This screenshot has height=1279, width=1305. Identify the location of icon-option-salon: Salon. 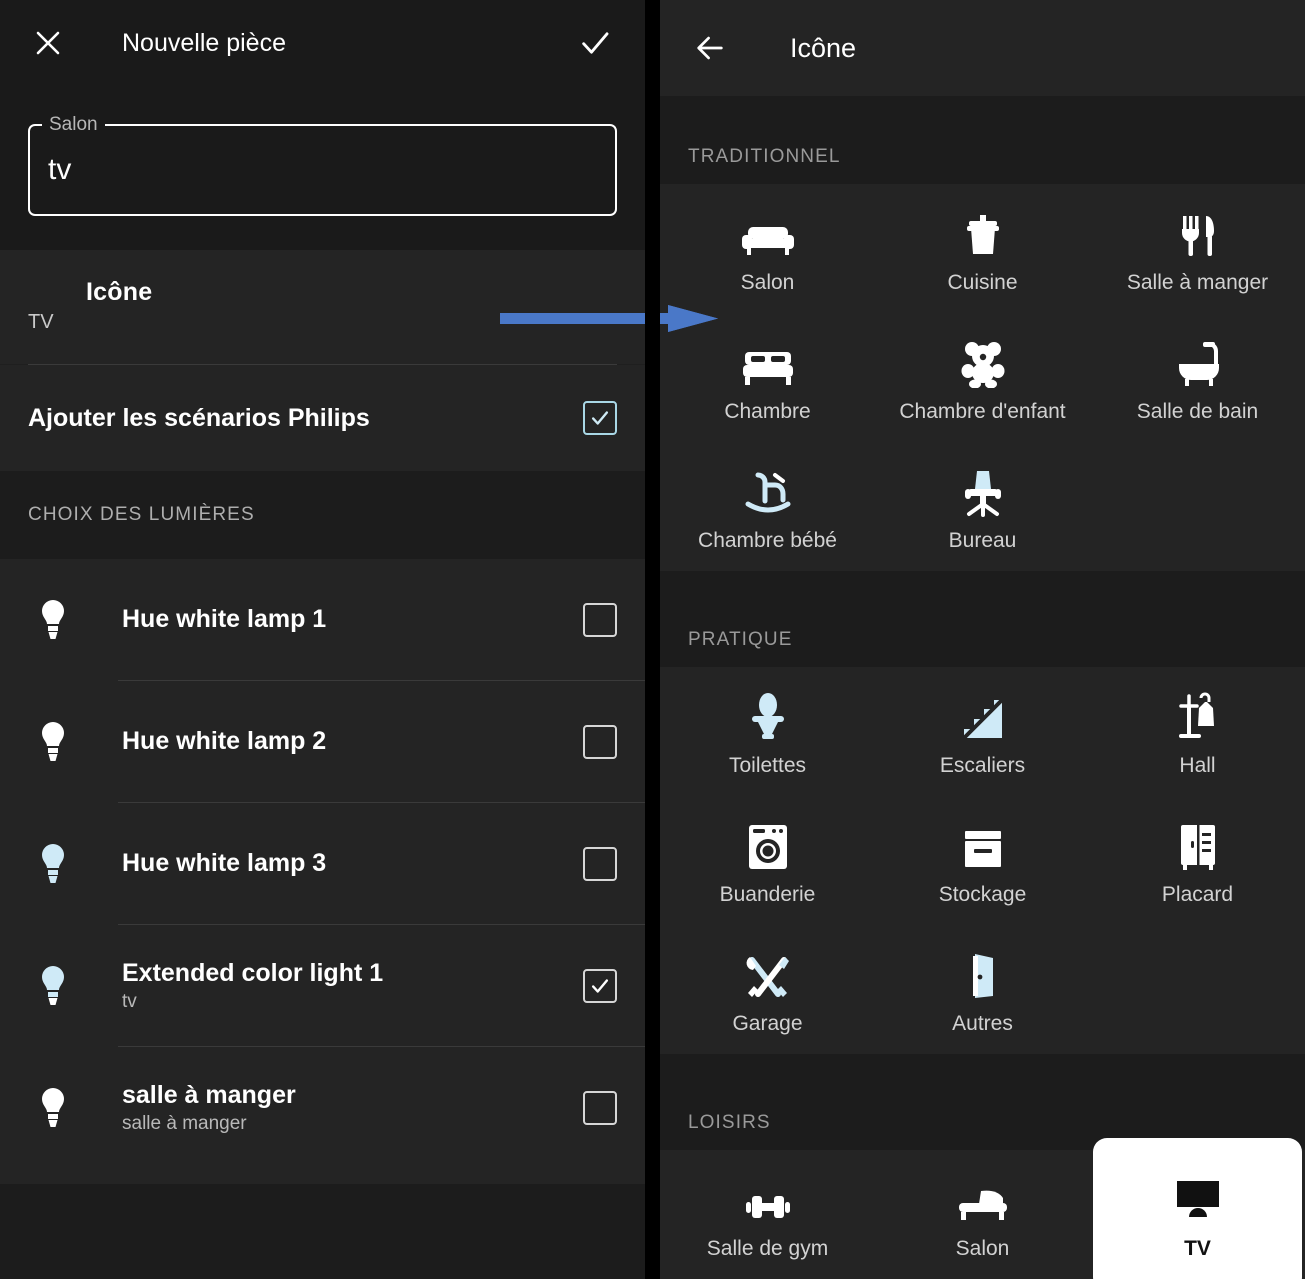
(767, 248).